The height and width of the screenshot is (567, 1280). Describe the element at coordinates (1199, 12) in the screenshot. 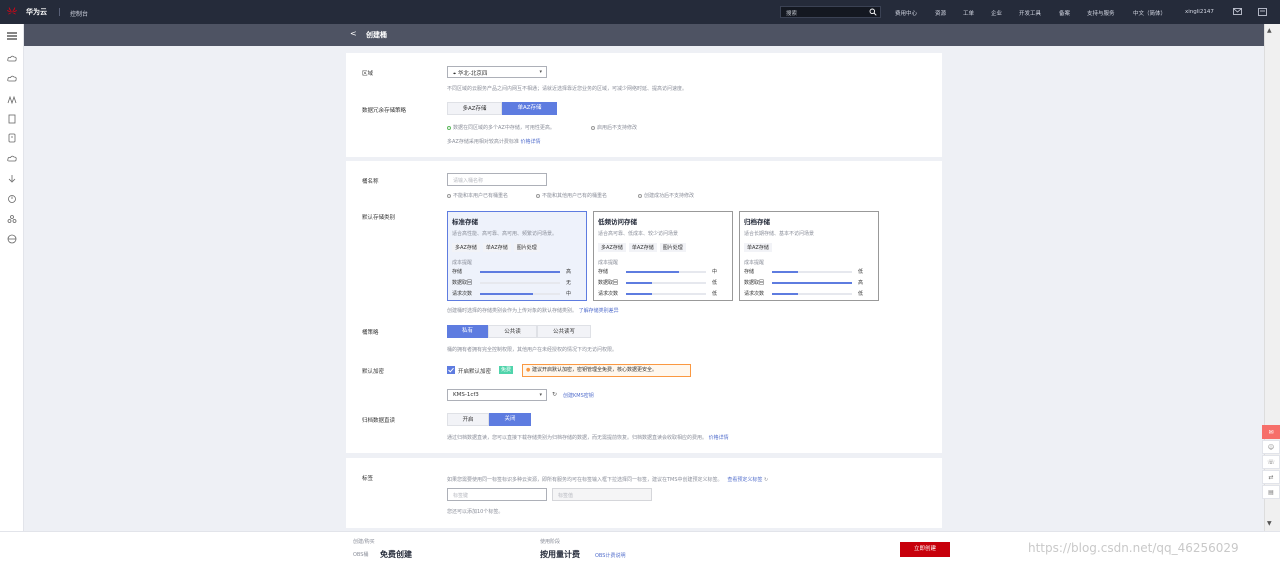

I see `nav-user: xingli2147` at that location.